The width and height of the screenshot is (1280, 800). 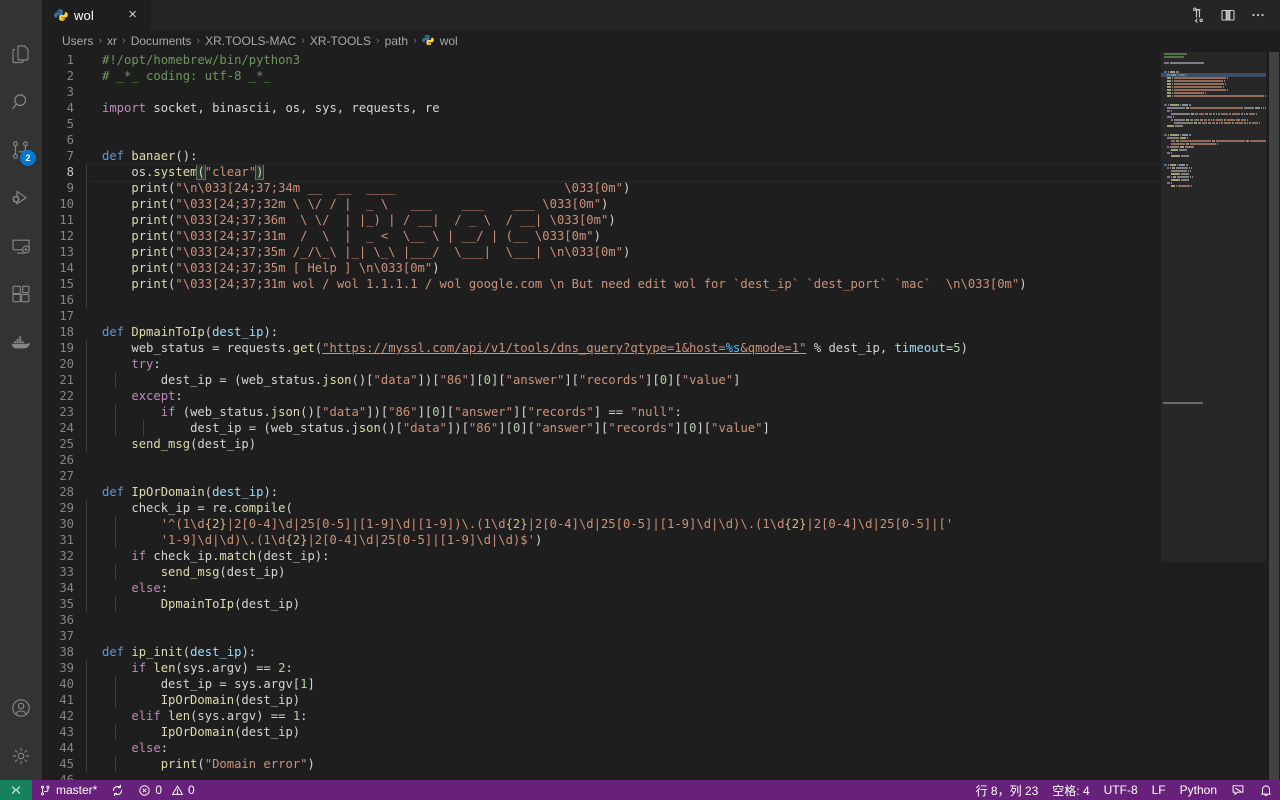 I want to click on sidebar-item-accounts, so click(x=21, y=708).